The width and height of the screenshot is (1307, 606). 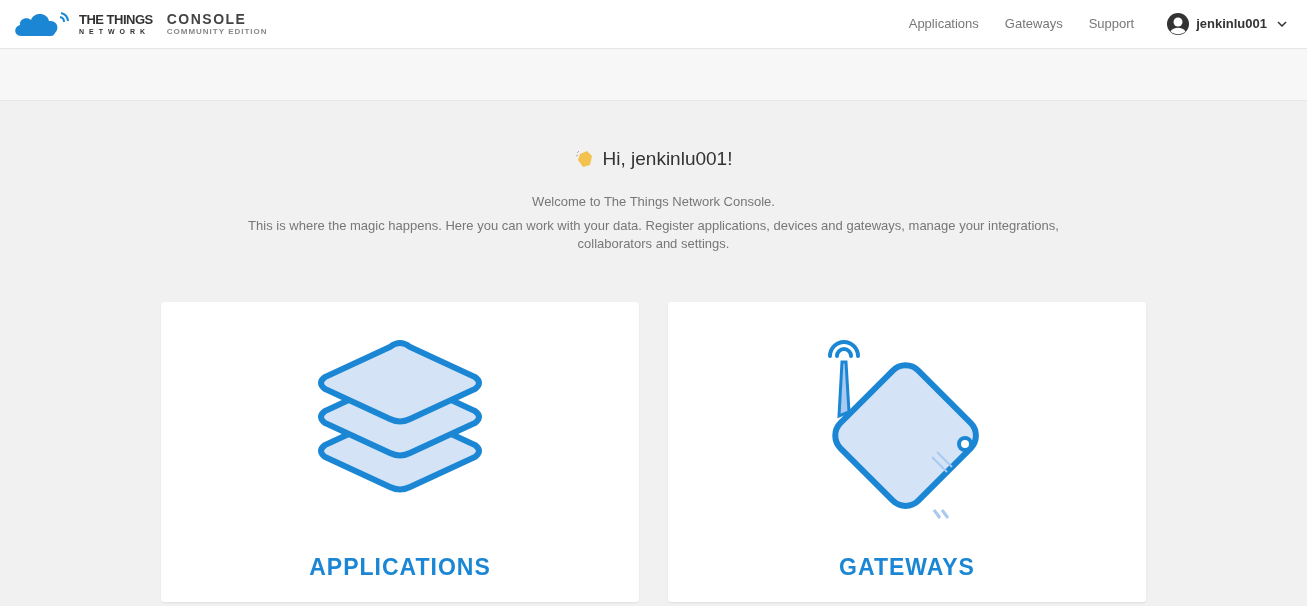 What do you see at coordinates (42, 24) in the screenshot?
I see `cloud-logo-icon` at bounding box center [42, 24].